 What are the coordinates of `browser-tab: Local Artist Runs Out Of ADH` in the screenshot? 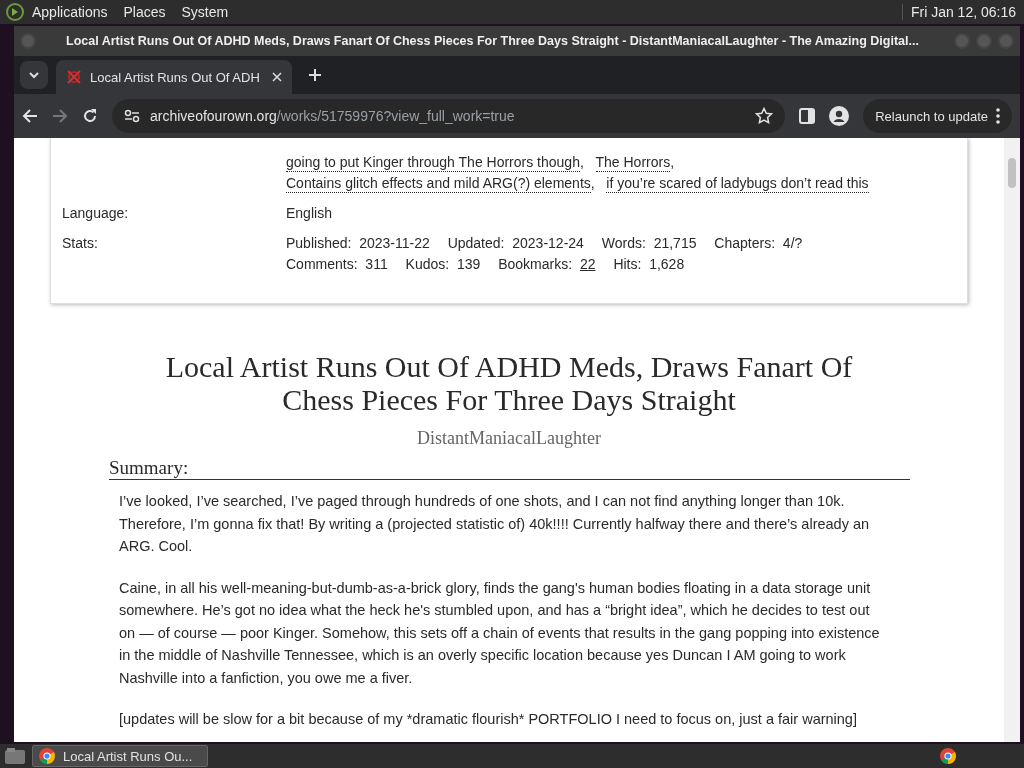 It's located at (174, 77).